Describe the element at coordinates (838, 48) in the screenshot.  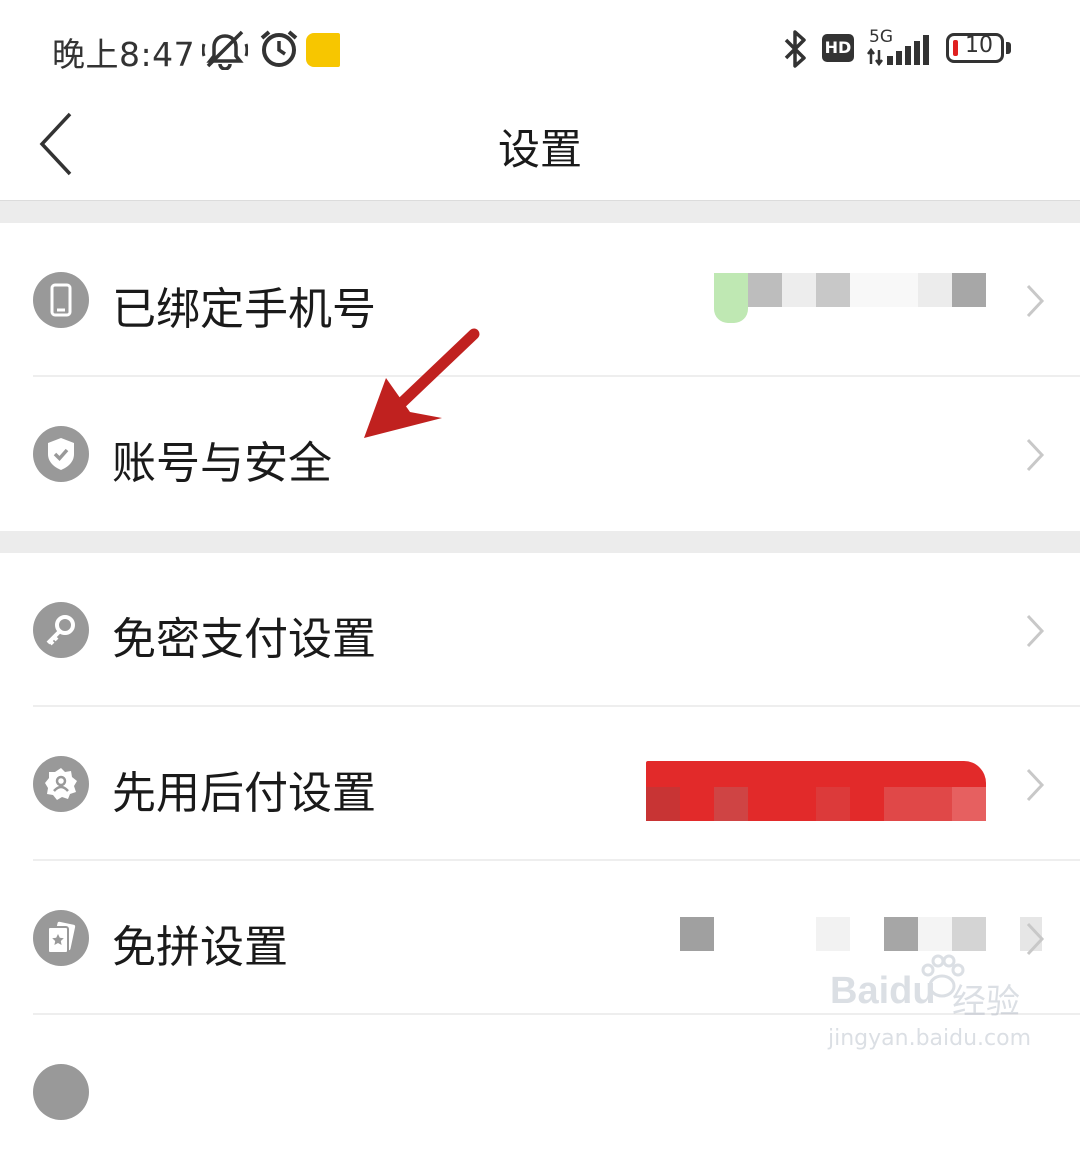
I see `hd-icon: HD` at that location.